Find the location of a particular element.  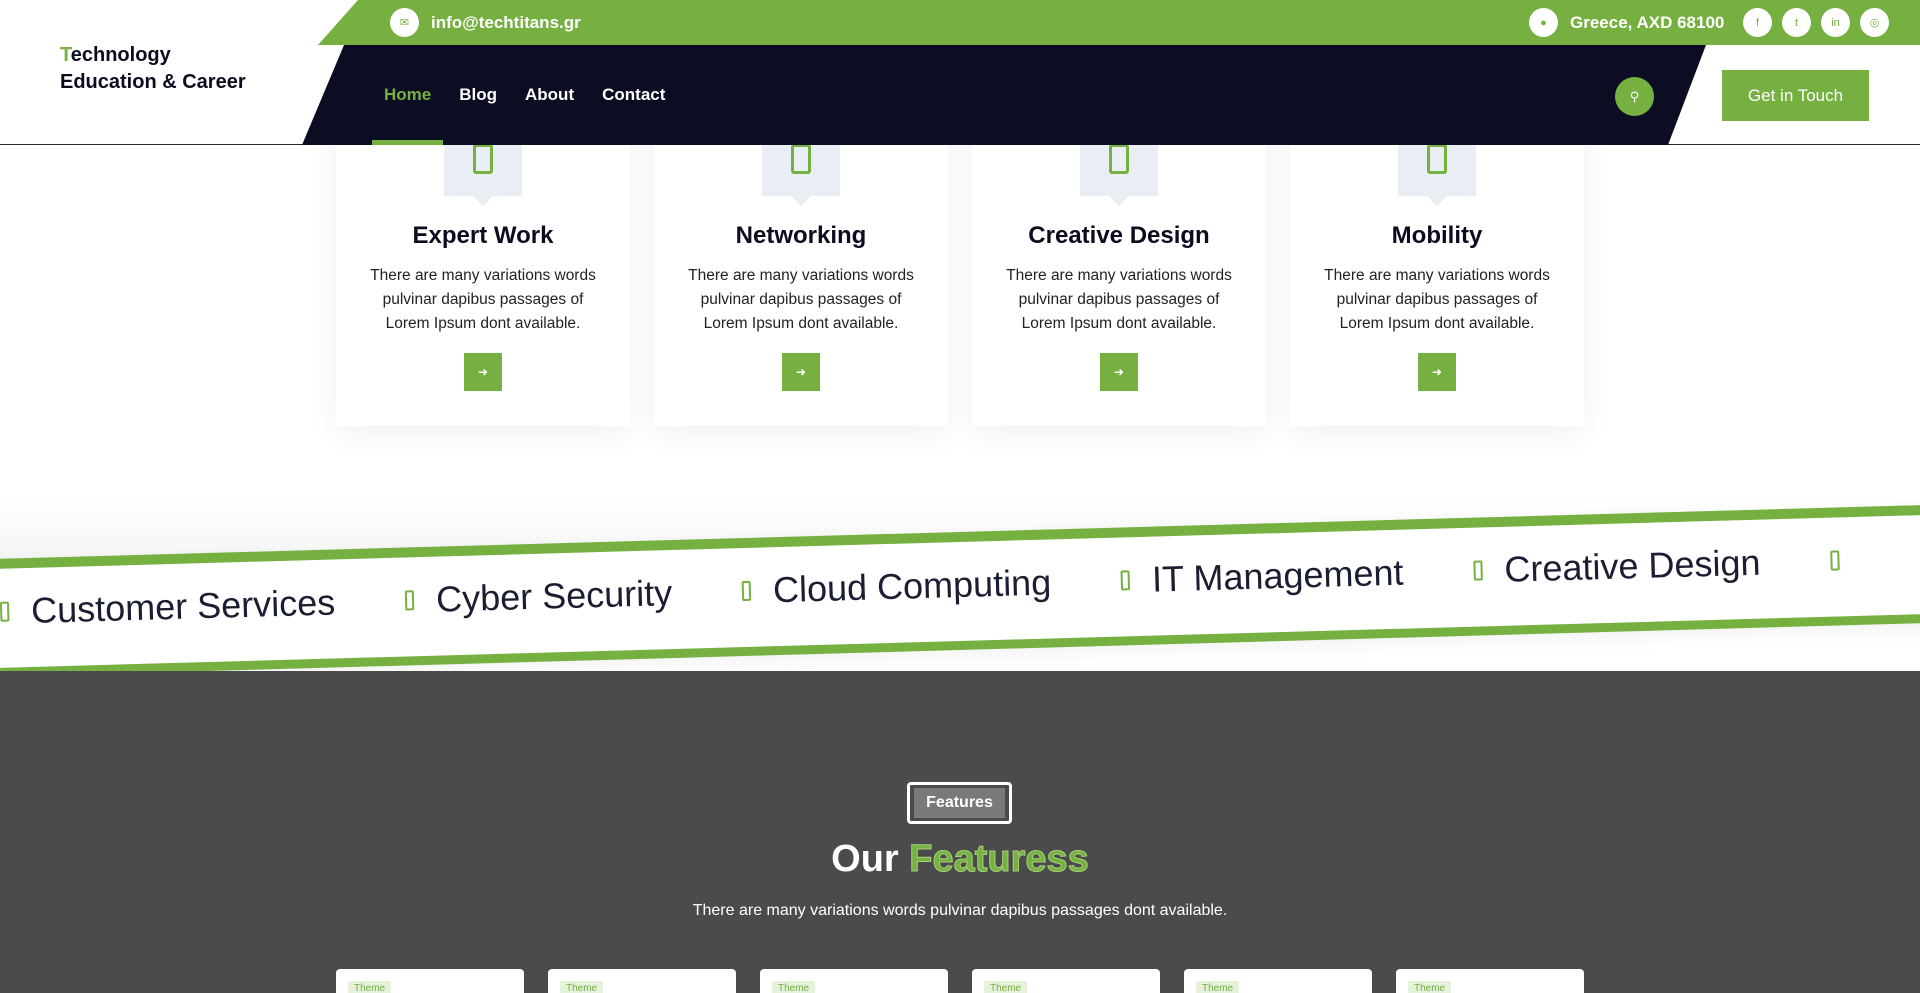

service-card-title: Mobility is located at coordinates (1437, 235).